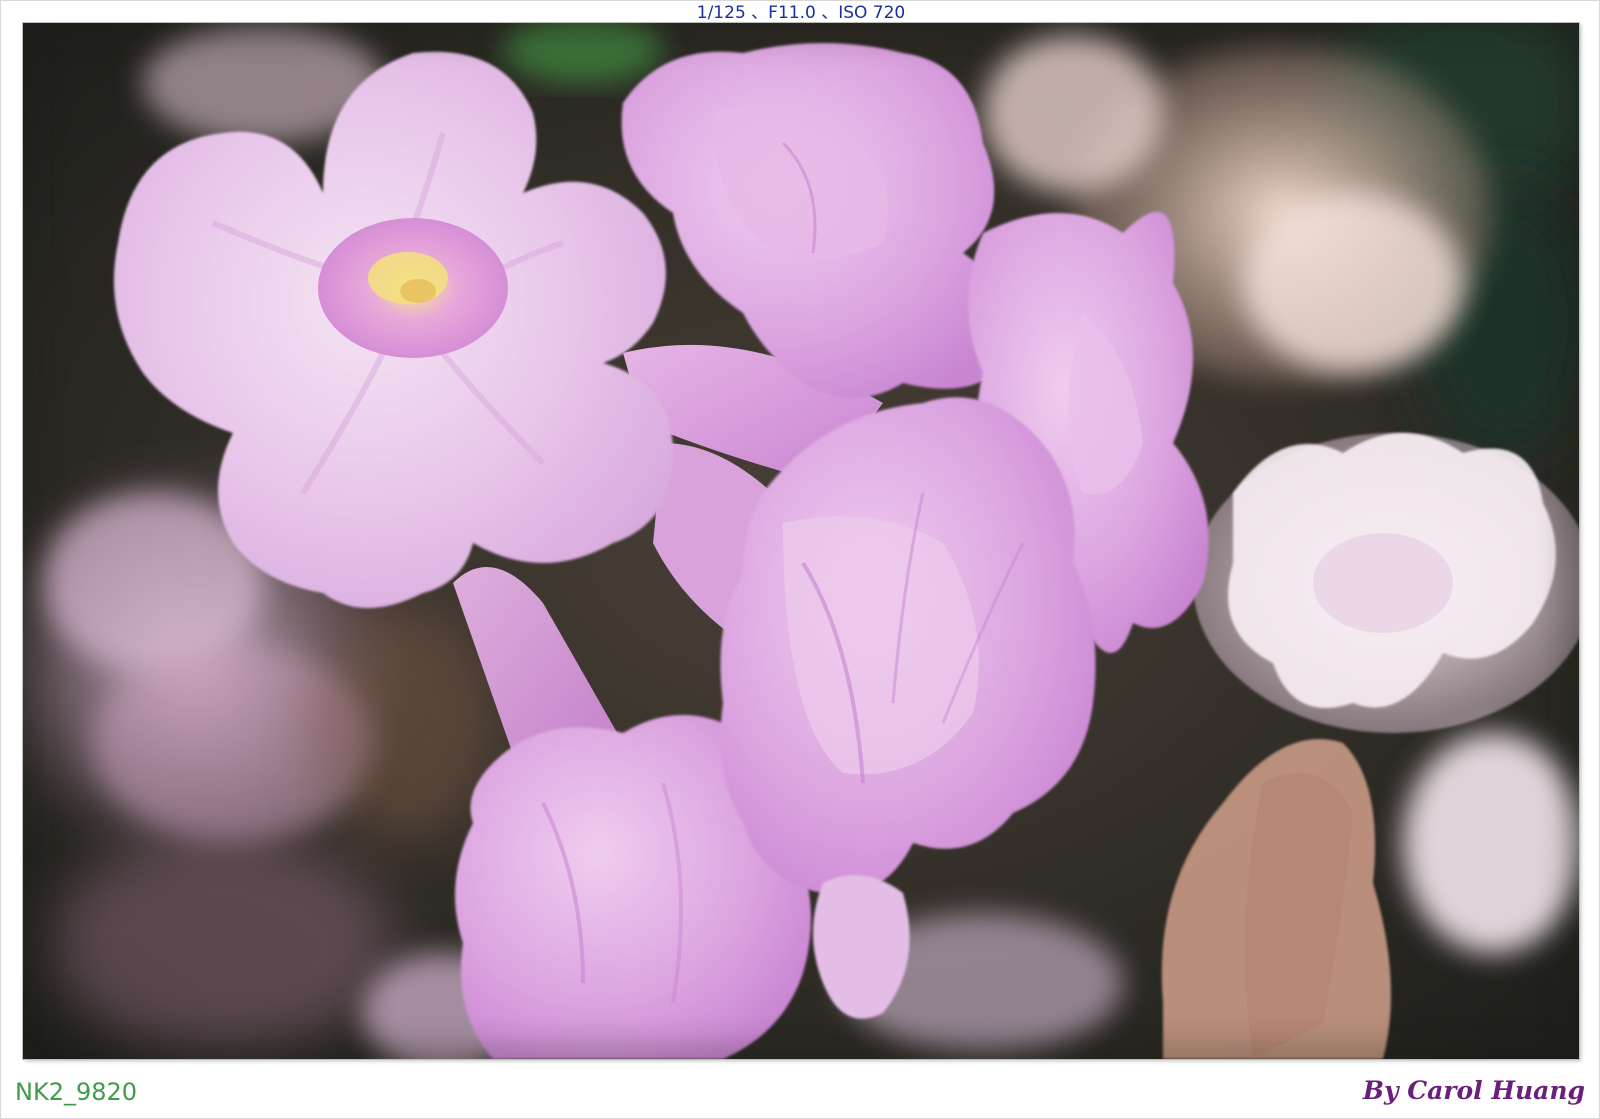 This screenshot has height=1119, width=1600. I want to click on photographer-credit: By Carol Huang, so click(1473, 1090).